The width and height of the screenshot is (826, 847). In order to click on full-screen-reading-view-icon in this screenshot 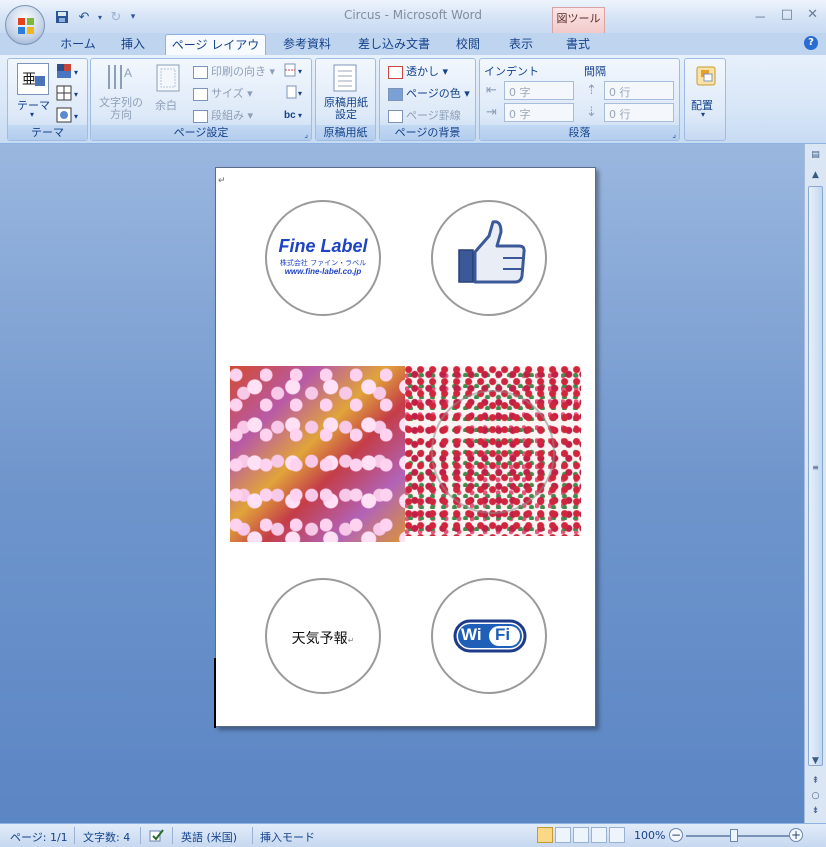, I will do `click(563, 835)`.